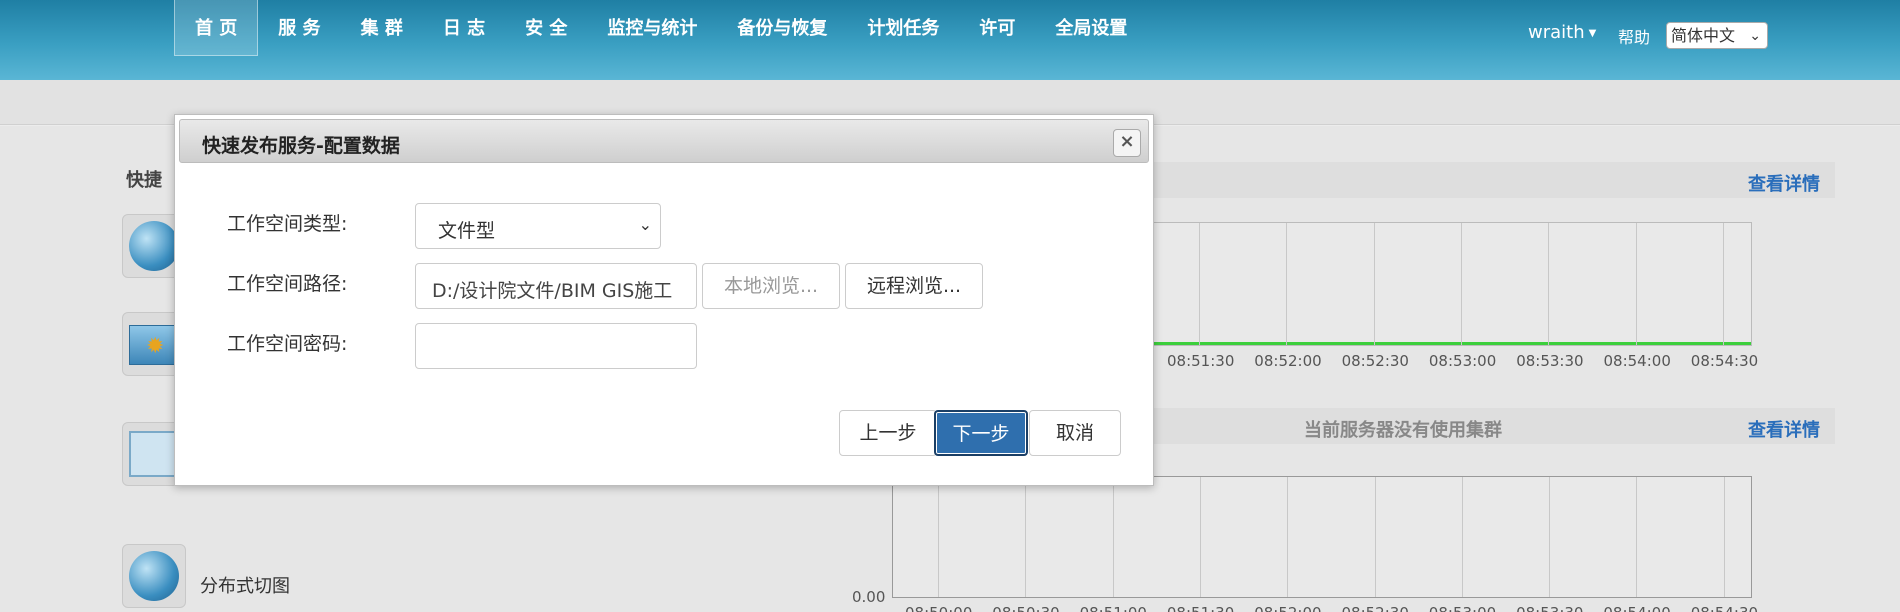  I want to click on prev-step-button: 上一步, so click(888, 433).